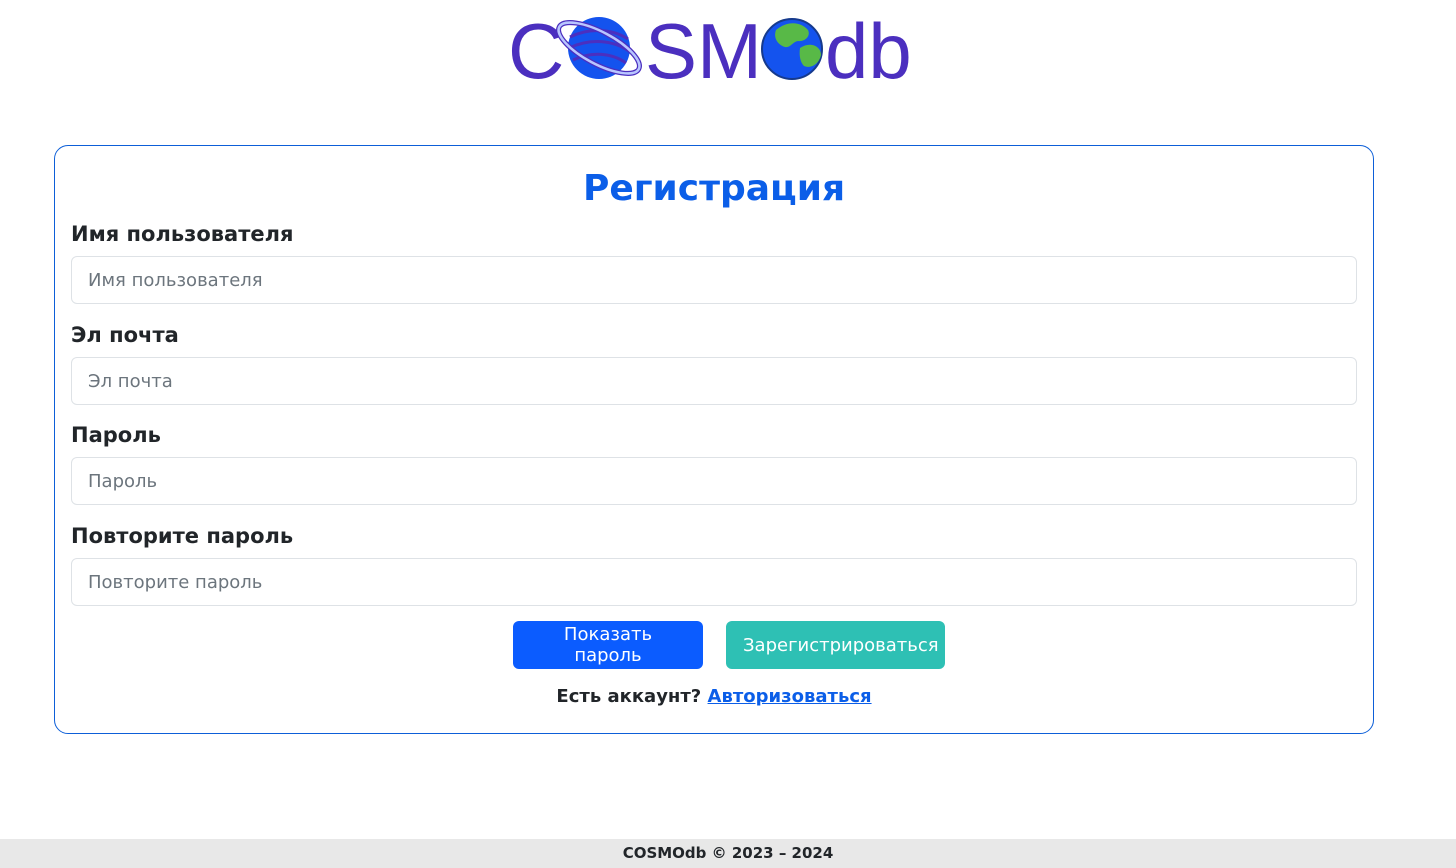  Describe the element at coordinates (714, 481) in the screenshot. I see `password-input` at that location.